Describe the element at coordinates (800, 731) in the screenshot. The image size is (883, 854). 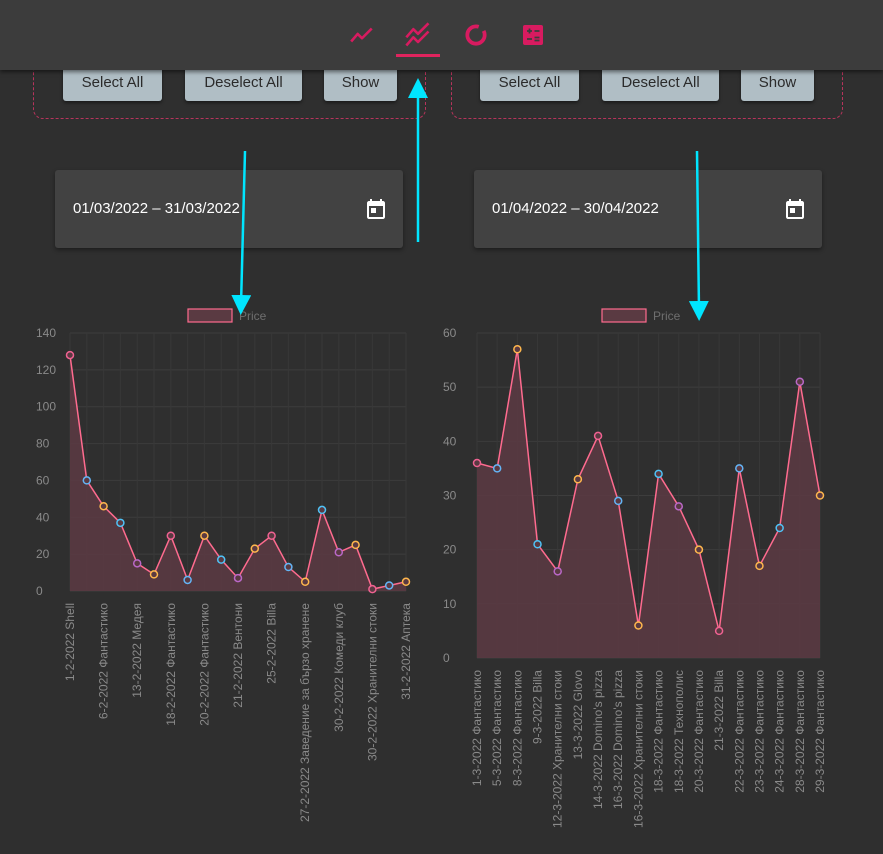
I see `x-tick-label: 28-3-2022 Фантастико` at that location.